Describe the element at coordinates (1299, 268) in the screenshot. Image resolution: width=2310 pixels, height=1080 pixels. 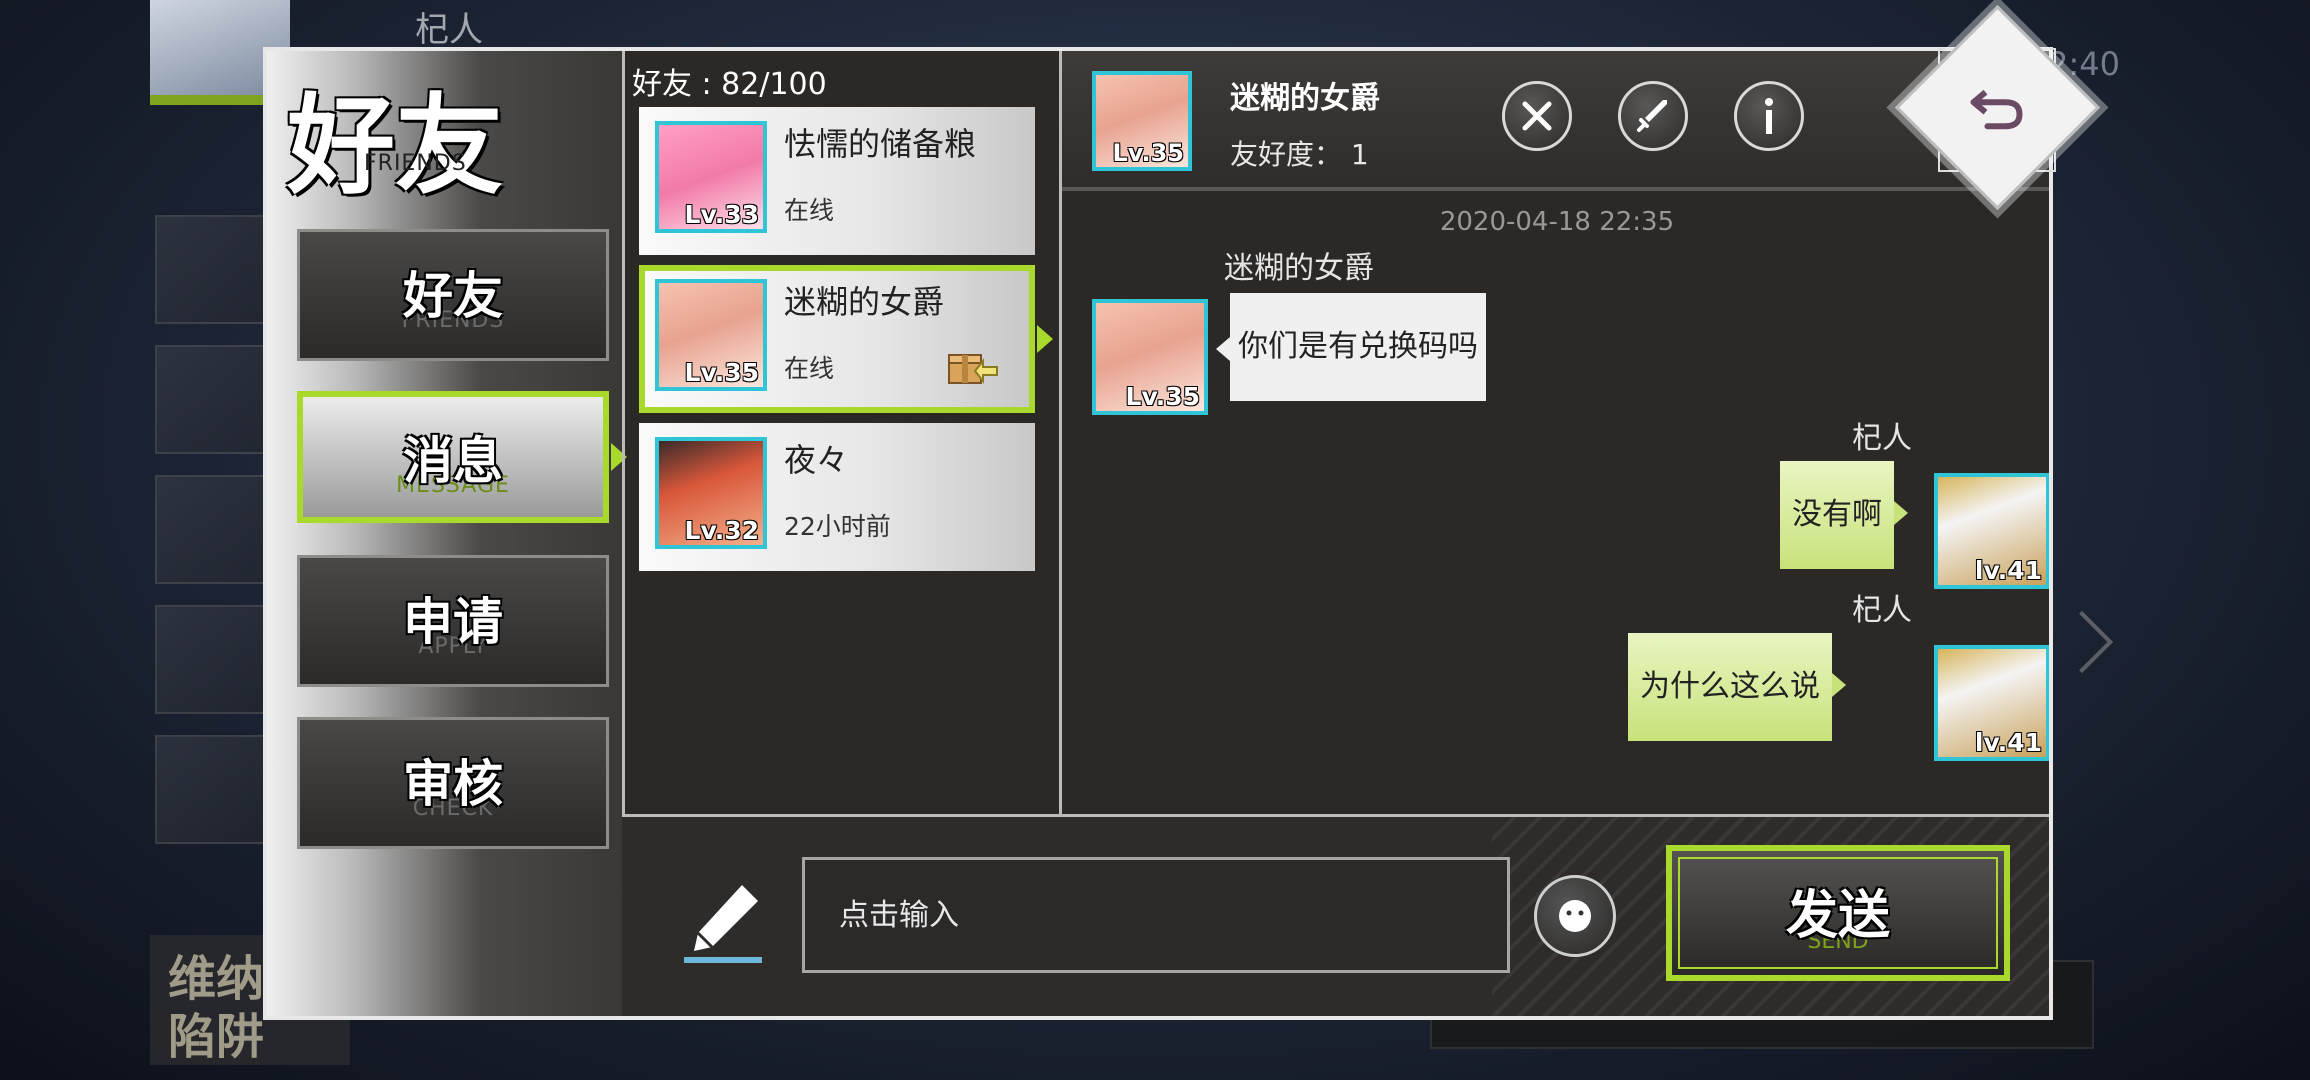
I see `message-sender: 迷糊的女爵` at that location.